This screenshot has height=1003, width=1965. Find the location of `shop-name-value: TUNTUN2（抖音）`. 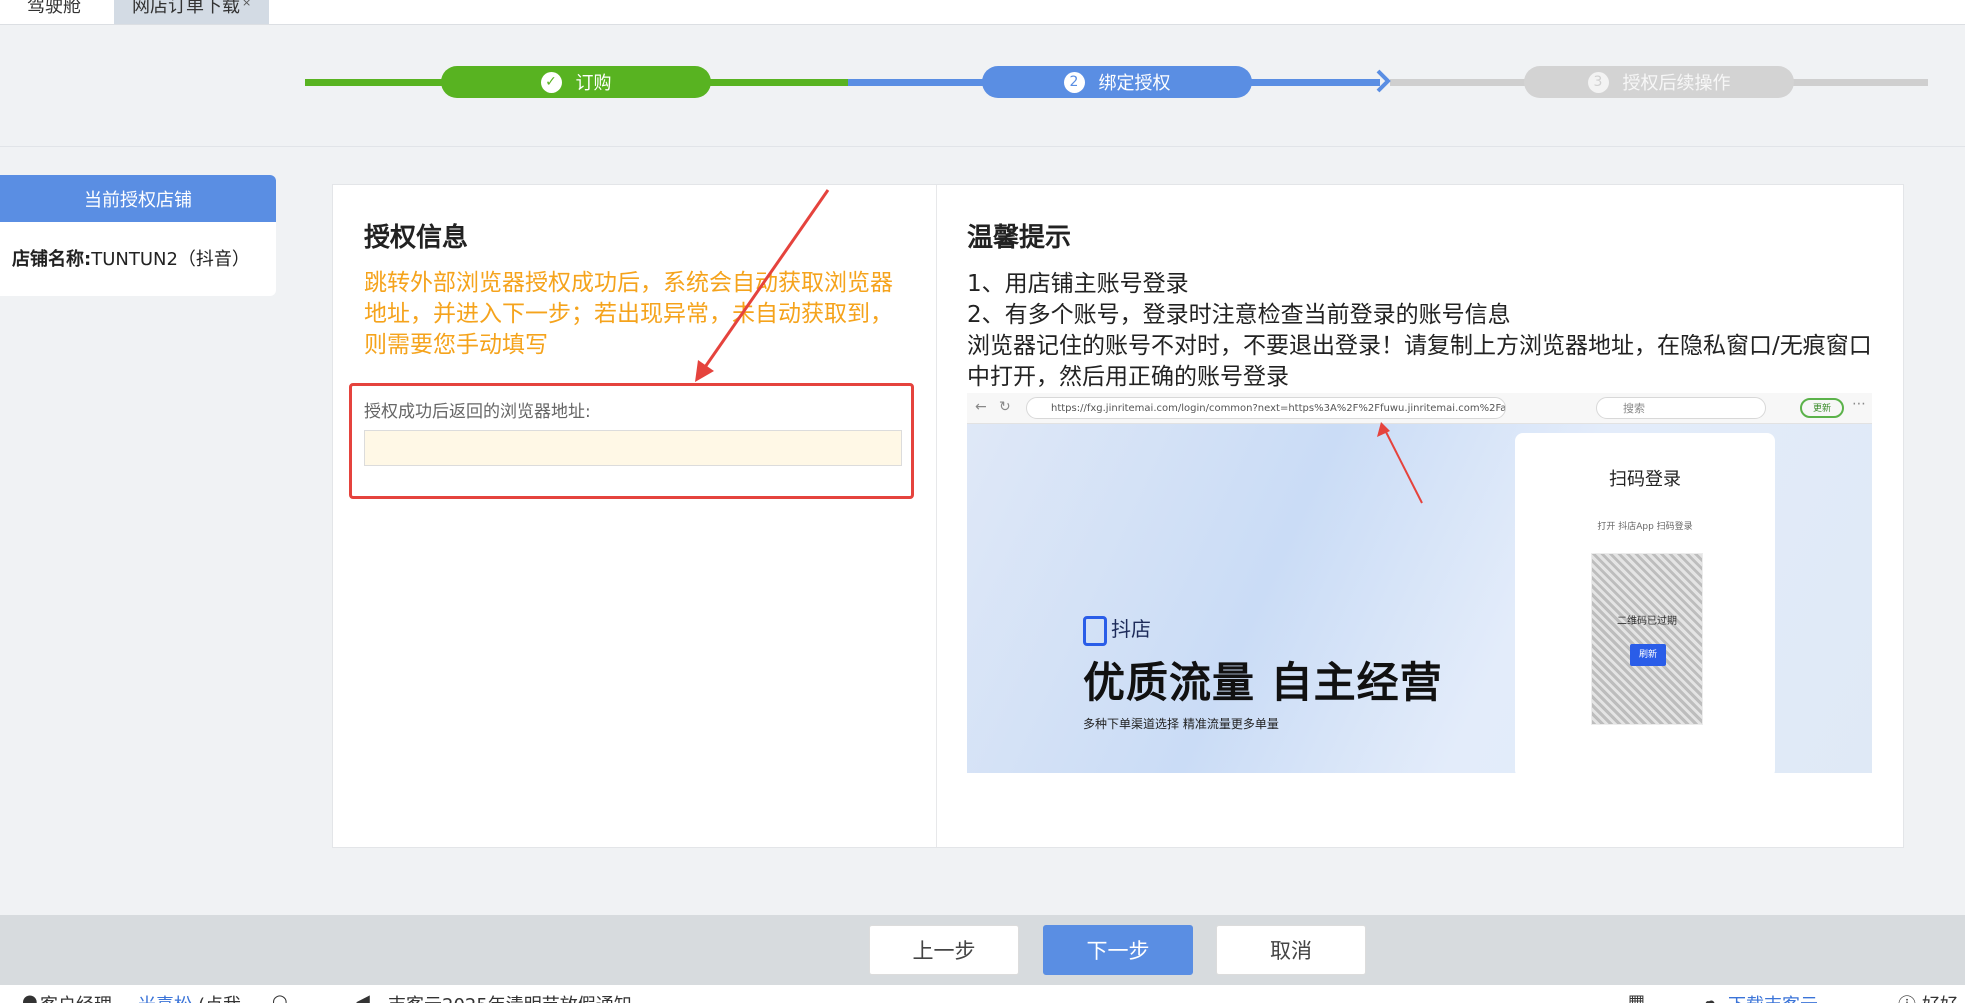

shop-name-value: TUNTUN2（抖音） is located at coordinates (170, 259).